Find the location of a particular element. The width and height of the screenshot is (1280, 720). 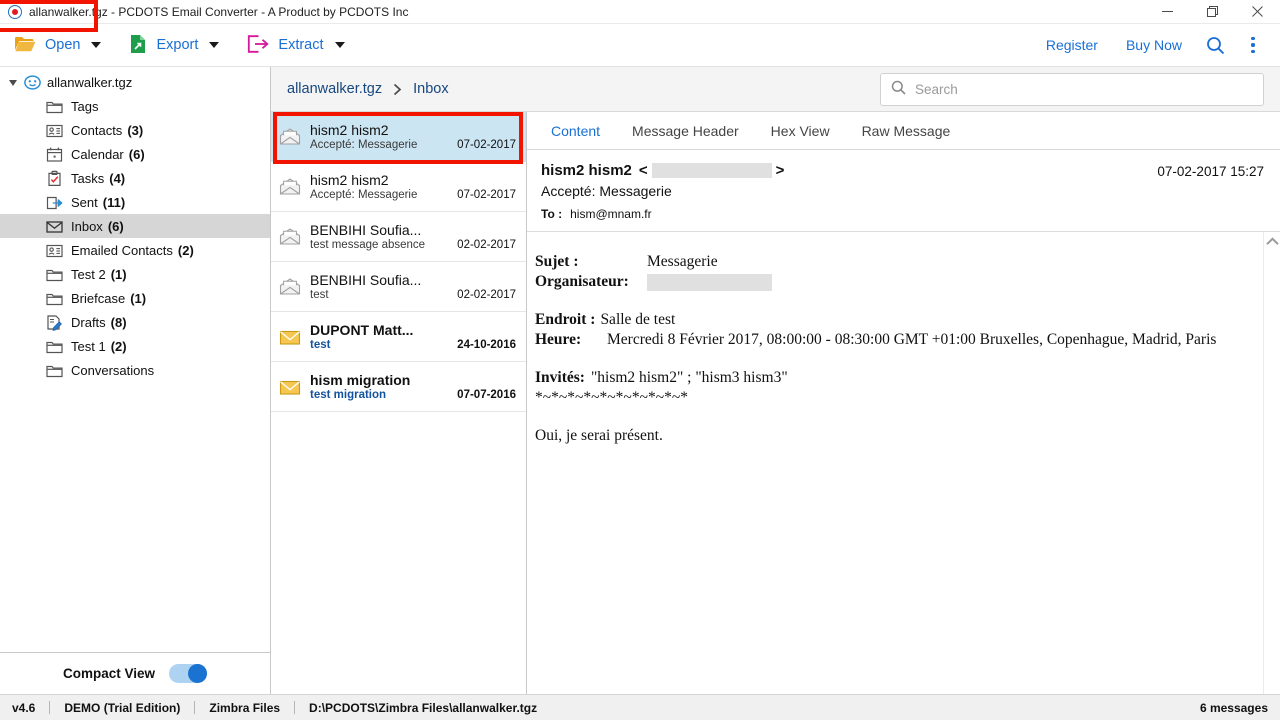

extract-label: Extract is located at coordinates (301, 45).